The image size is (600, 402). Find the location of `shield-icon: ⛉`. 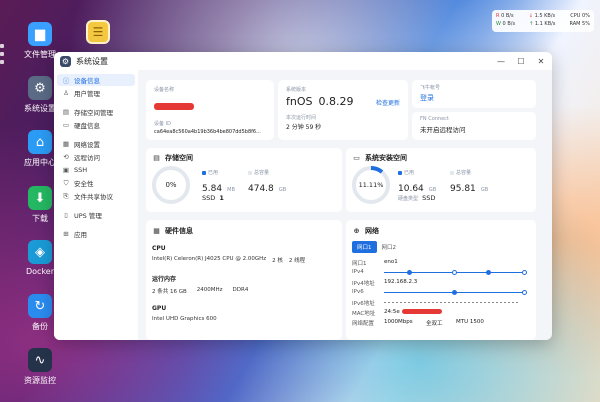

shield-icon: ⛉ is located at coordinates (66, 182).